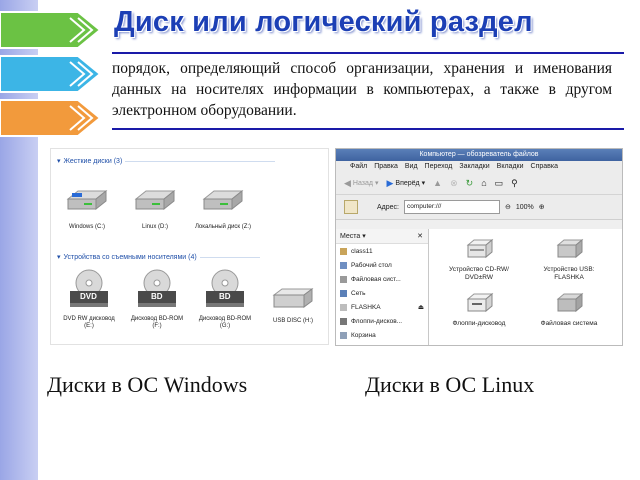 This screenshot has height=480, width=640. Describe the element at coordinates (89, 288) in the screenshot. I see `dvd-drive-icon` at that location.